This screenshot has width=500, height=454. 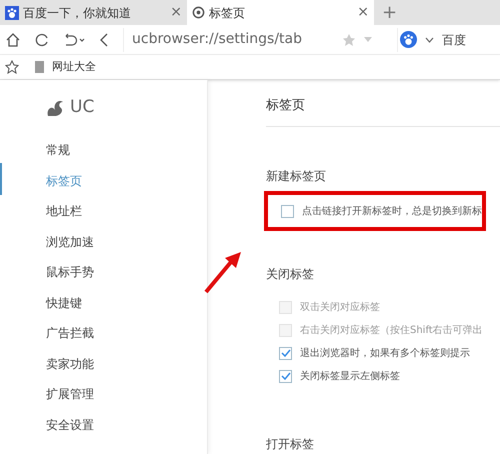 What do you see at coordinates (429, 39) in the screenshot?
I see `chevron-down-icon` at bounding box center [429, 39].